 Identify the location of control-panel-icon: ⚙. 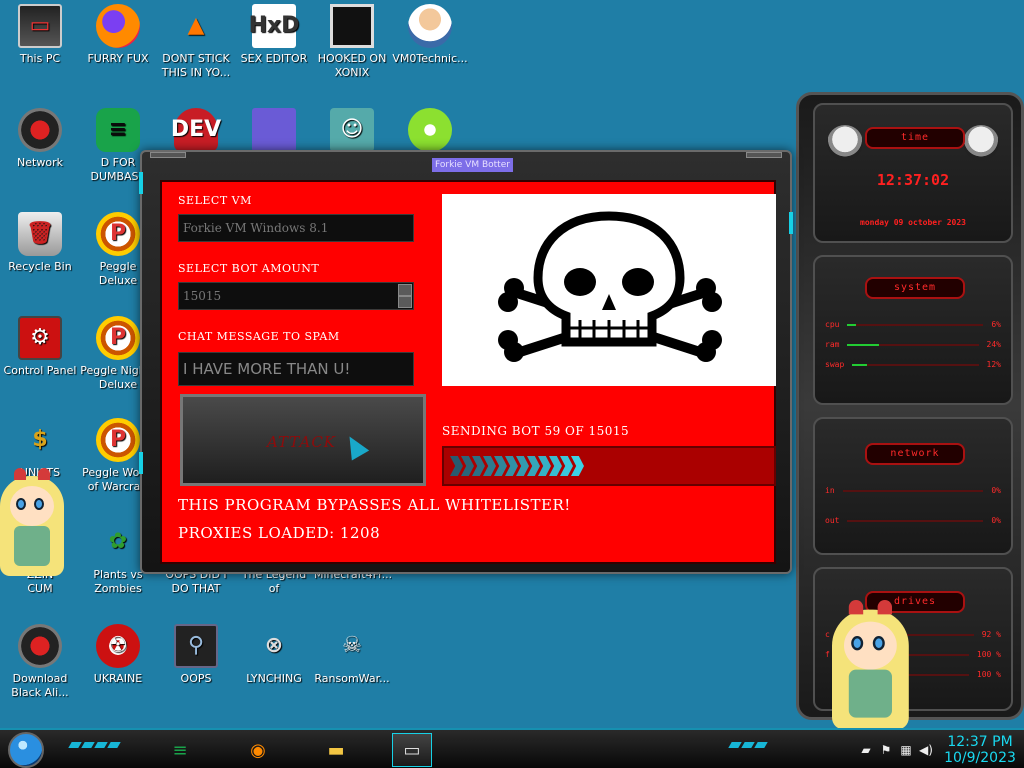
(40, 338).